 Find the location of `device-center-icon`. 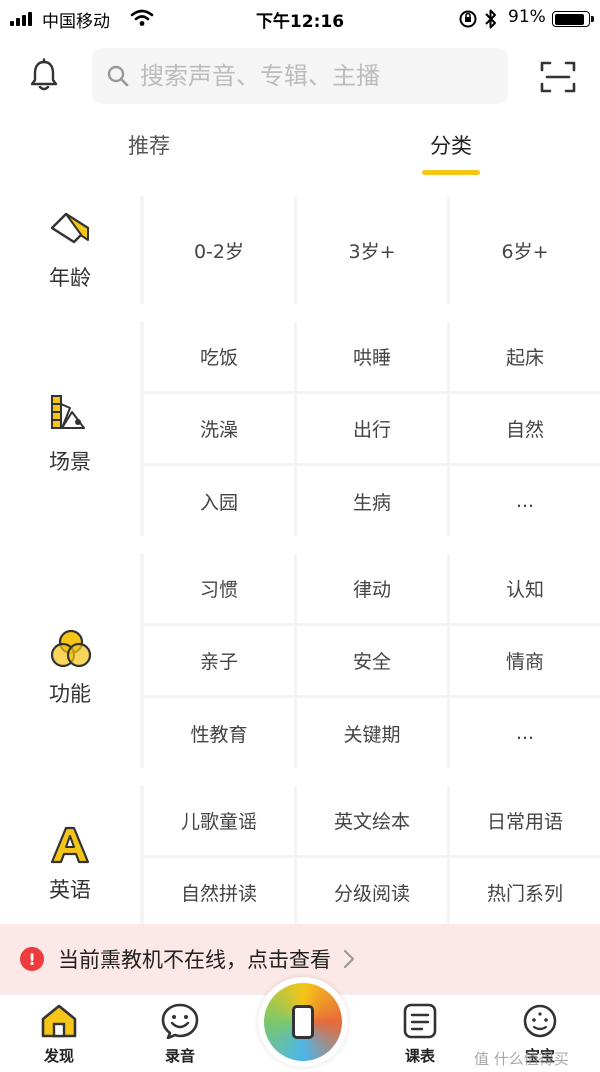

device-center-icon is located at coordinates (303, 1022).